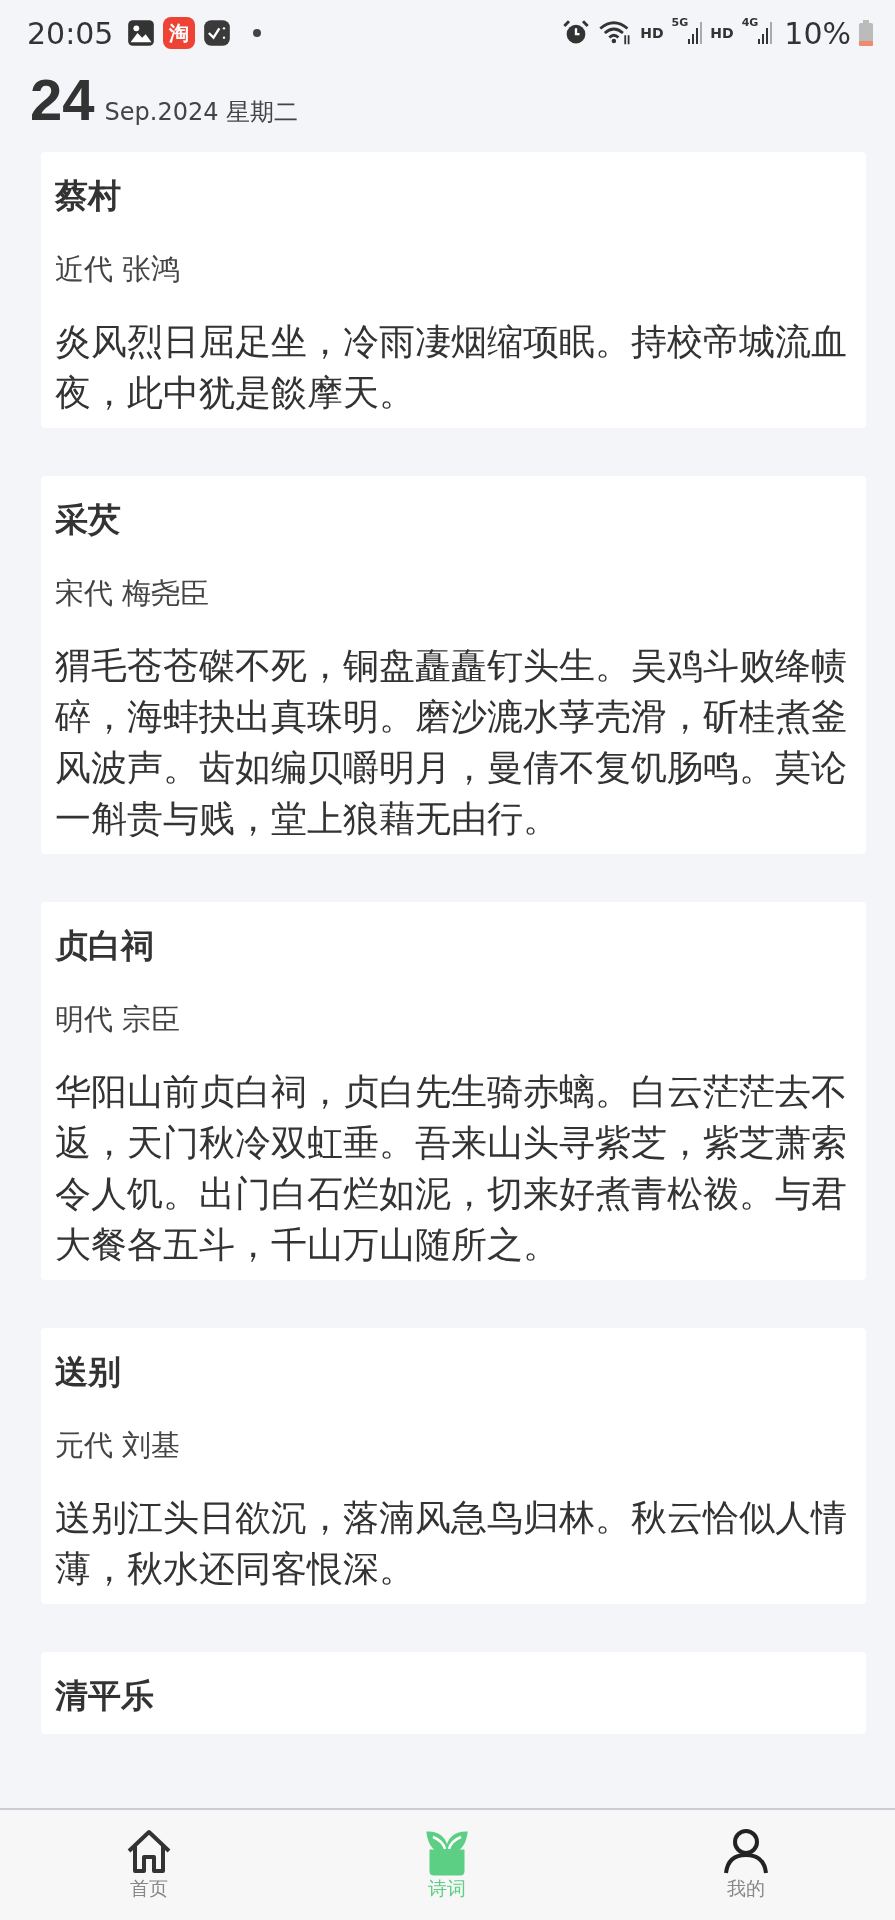 This screenshot has height=1920, width=895. What do you see at coordinates (615, 33) in the screenshot?
I see `wifi-icon` at bounding box center [615, 33].